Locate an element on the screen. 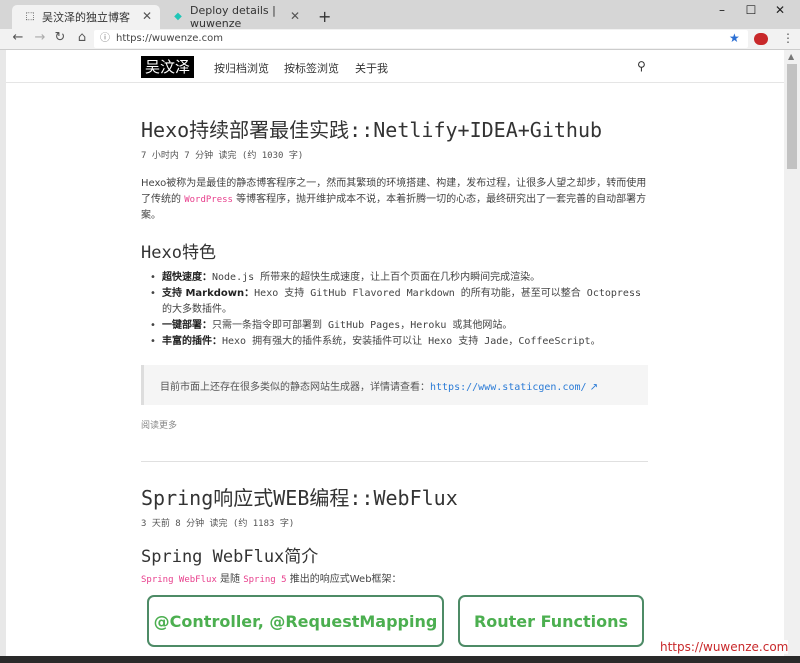 This screenshot has height=663, width=800. extension-icon is located at coordinates (761, 39).